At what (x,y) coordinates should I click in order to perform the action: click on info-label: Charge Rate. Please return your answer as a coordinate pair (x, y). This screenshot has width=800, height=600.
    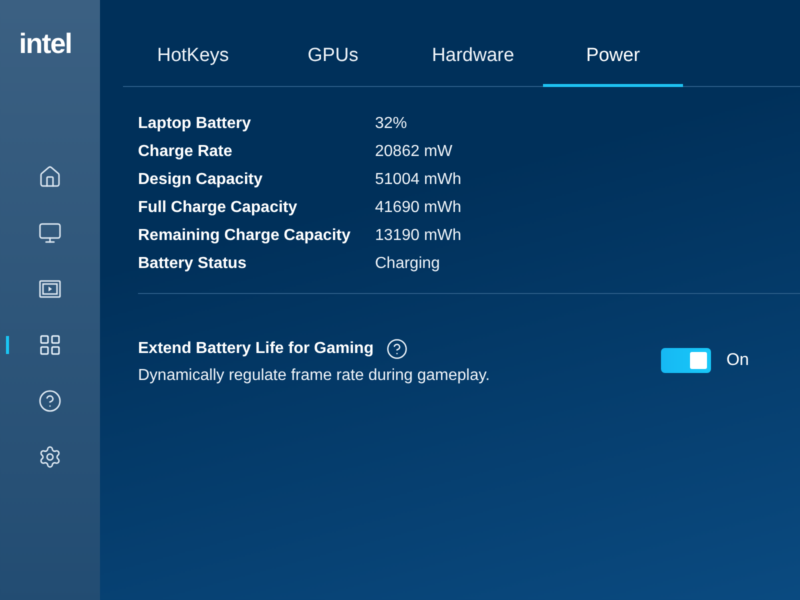
    Looking at the image, I should click on (186, 152).